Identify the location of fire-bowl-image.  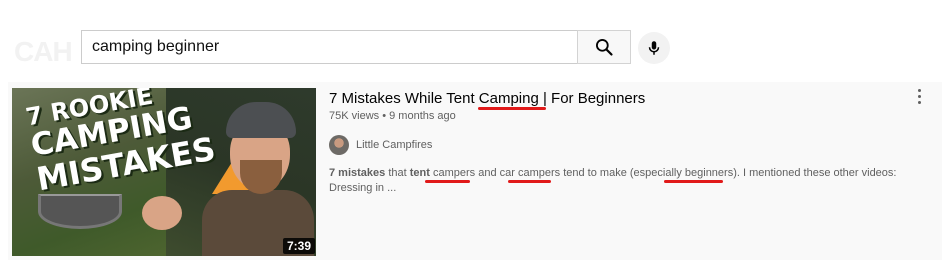
(80, 211).